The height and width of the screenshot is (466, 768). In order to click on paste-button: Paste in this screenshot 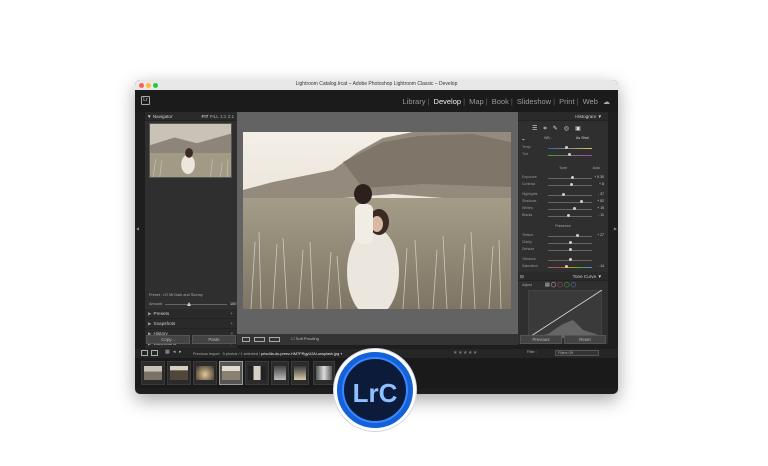, I will do `click(214, 339)`.